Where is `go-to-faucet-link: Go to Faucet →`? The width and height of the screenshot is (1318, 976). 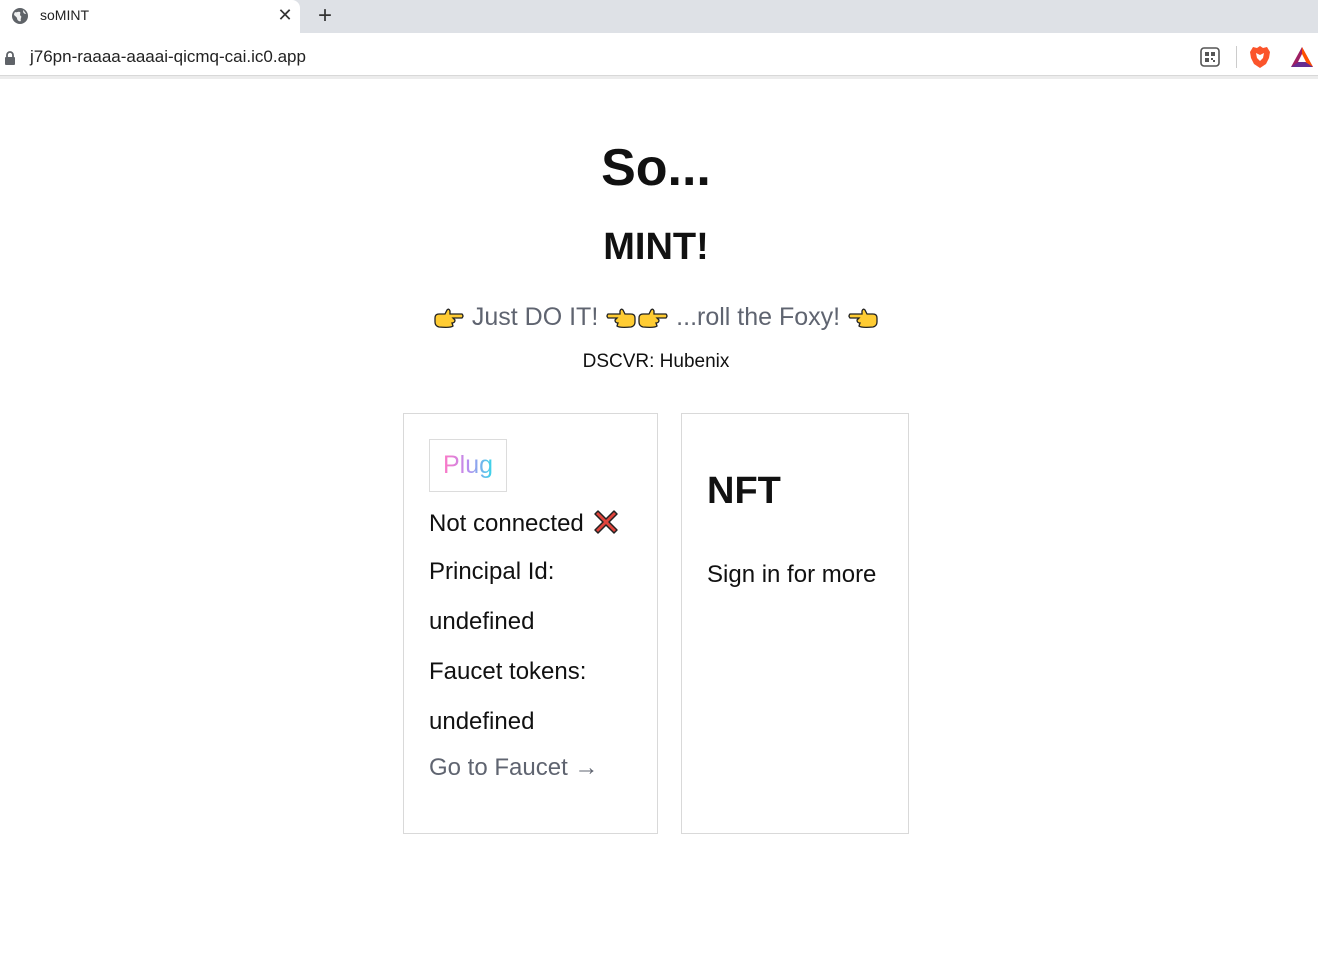
go-to-faucet-link: Go to Faucet → is located at coordinates (513, 768).